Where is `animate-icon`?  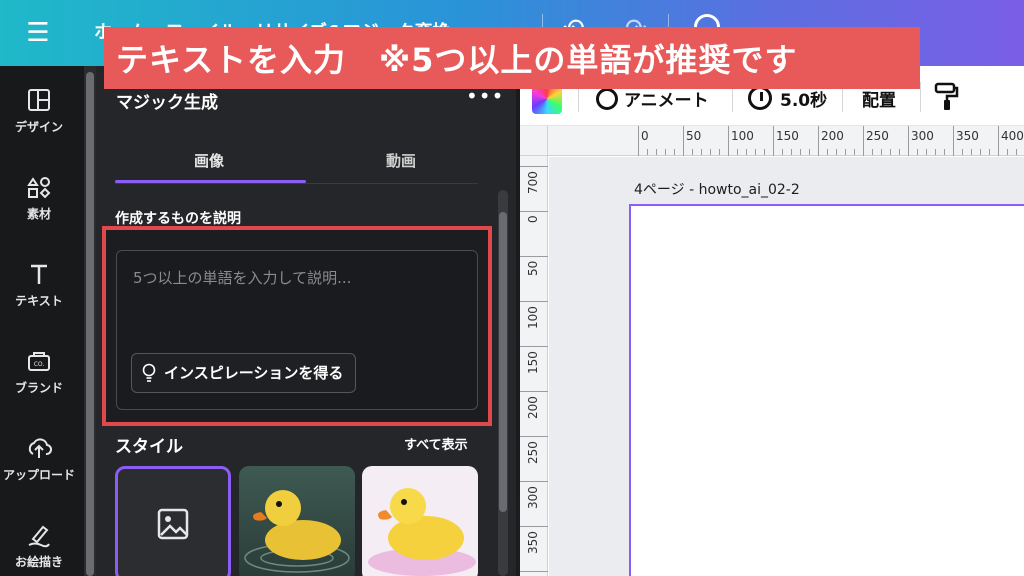 animate-icon is located at coordinates (607, 99).